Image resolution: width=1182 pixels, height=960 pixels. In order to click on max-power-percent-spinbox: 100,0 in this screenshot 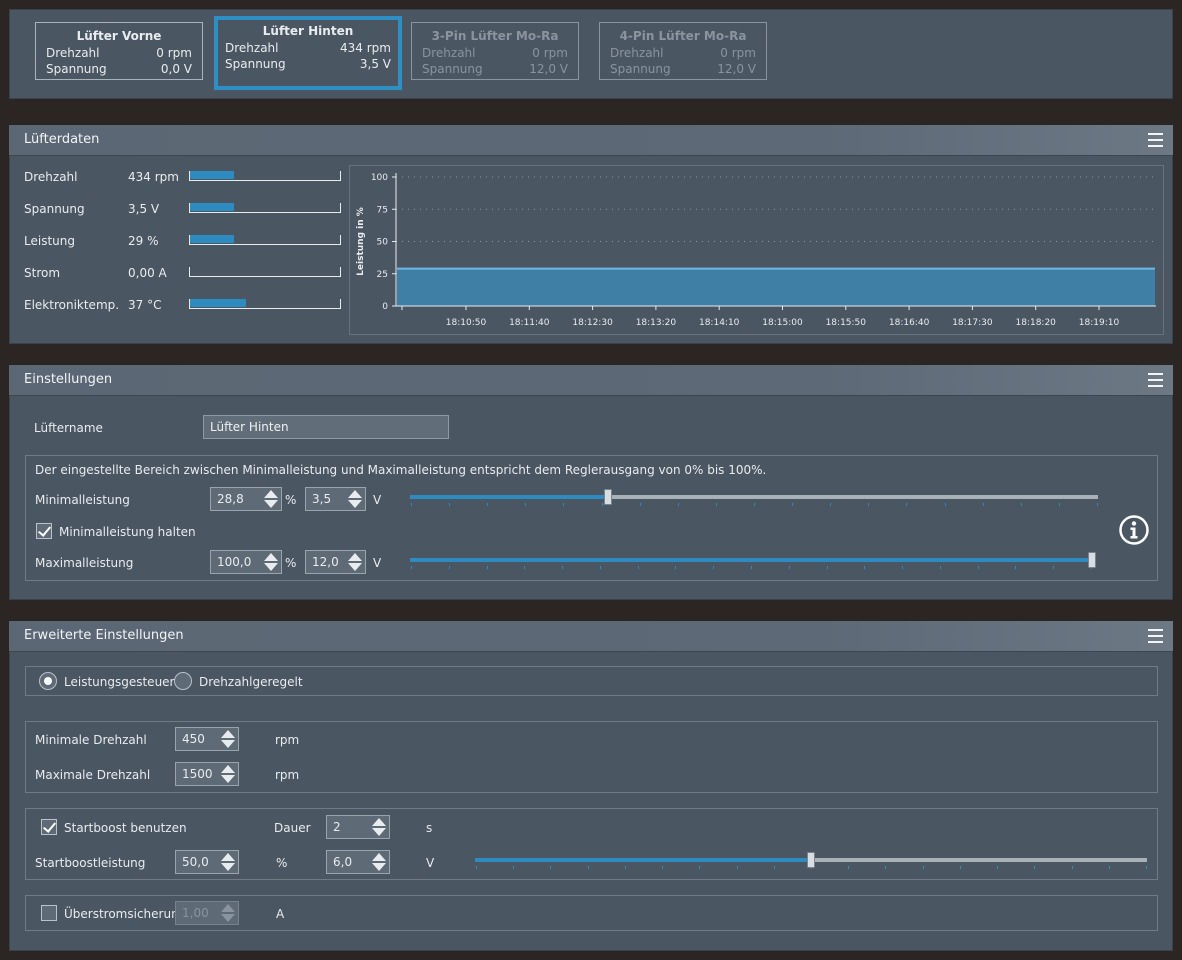, I will do `click(246, 562)`.